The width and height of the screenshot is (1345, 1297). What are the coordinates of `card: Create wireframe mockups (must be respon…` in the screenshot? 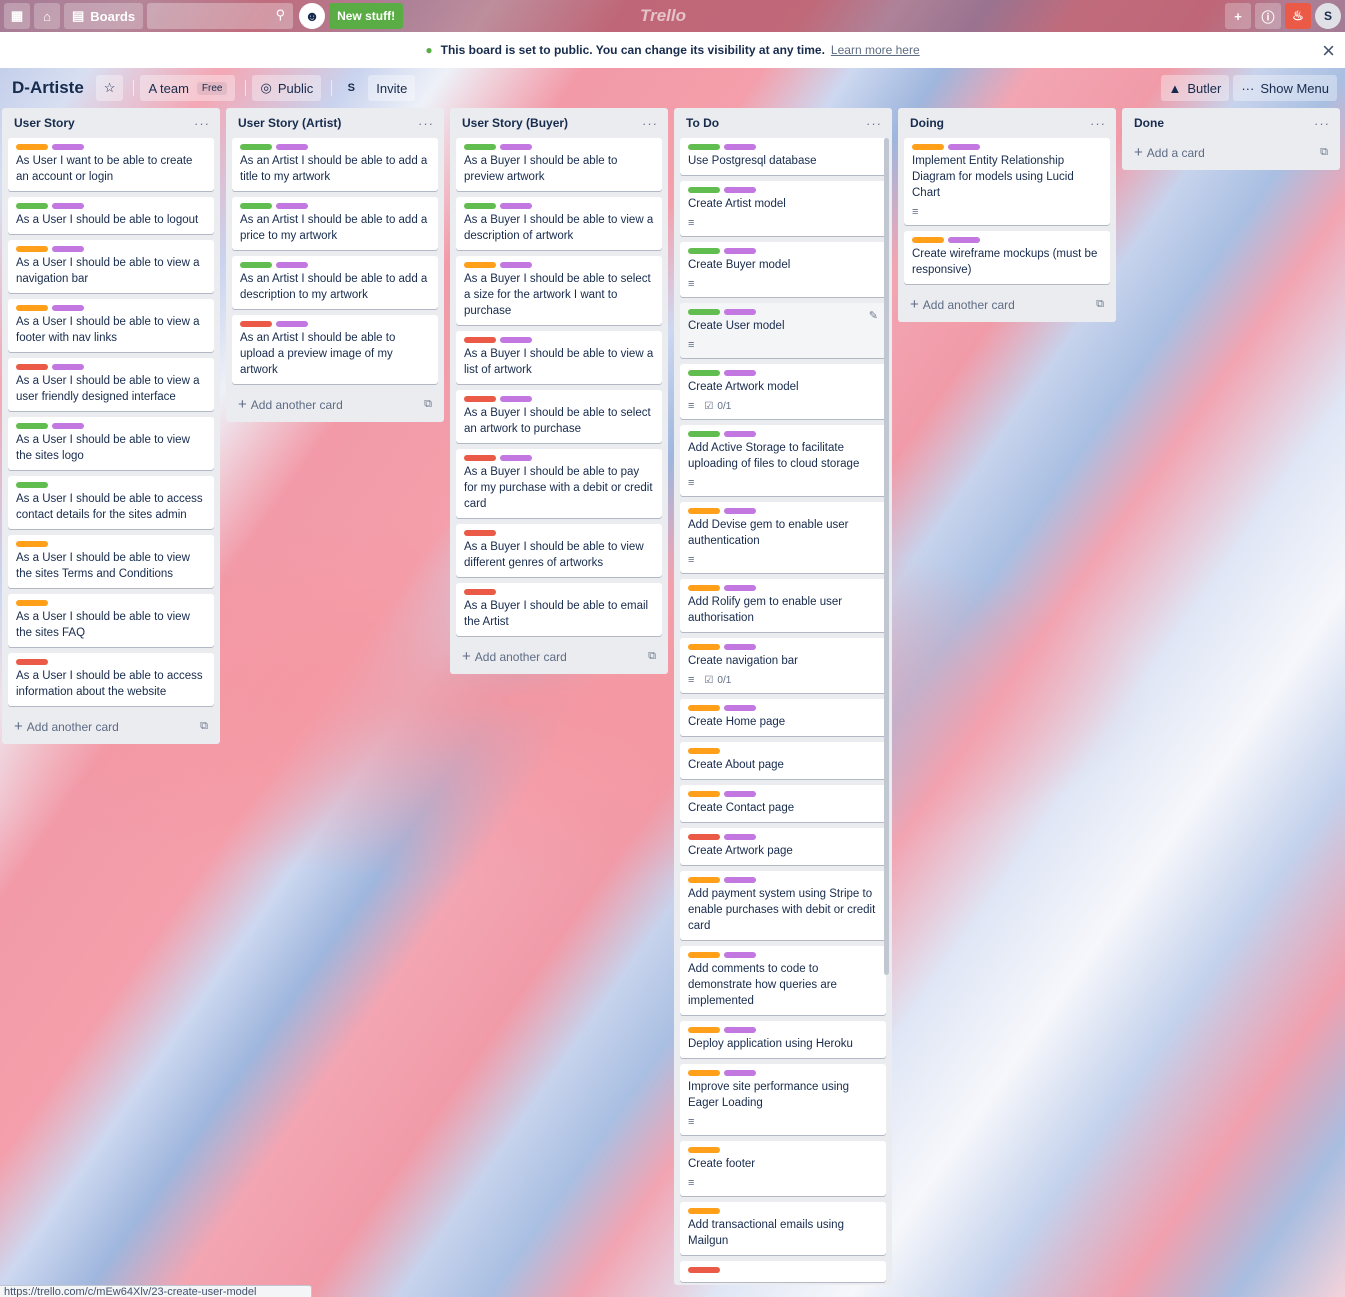 It's located at (1007, 257).